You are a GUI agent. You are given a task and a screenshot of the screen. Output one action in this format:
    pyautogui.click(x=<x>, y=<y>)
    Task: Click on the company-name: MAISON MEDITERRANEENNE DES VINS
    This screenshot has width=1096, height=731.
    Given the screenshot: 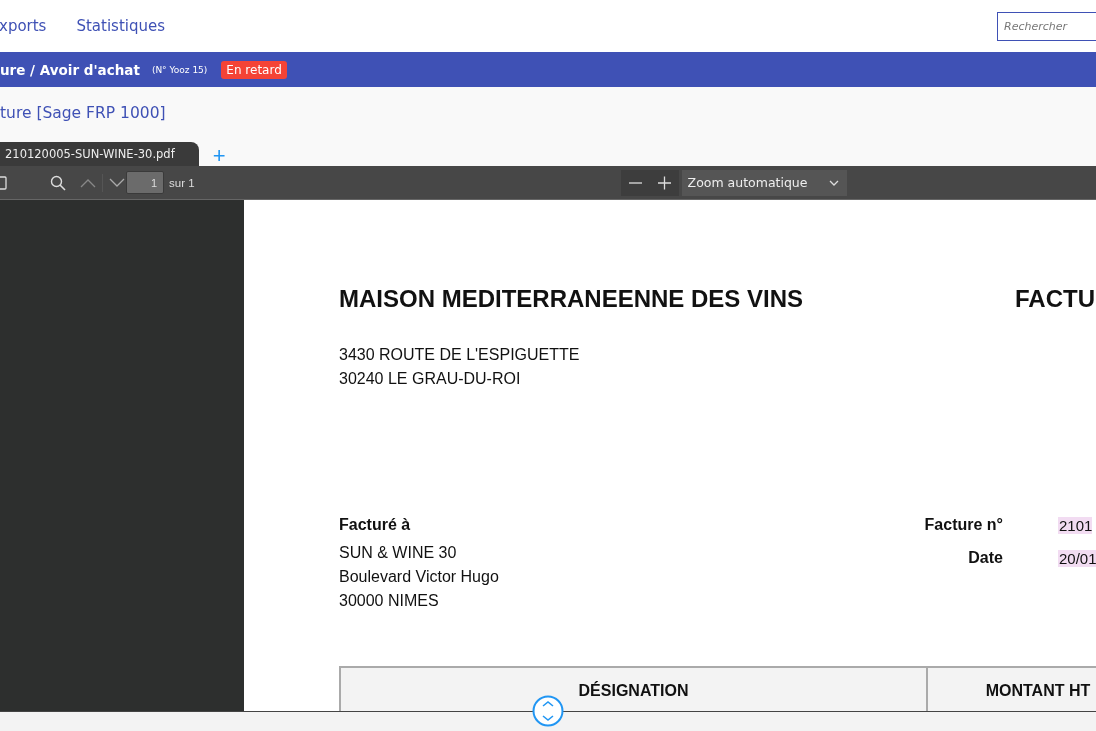 What is the action you would take?
    pyautogui.click(x=572, y=299)
    